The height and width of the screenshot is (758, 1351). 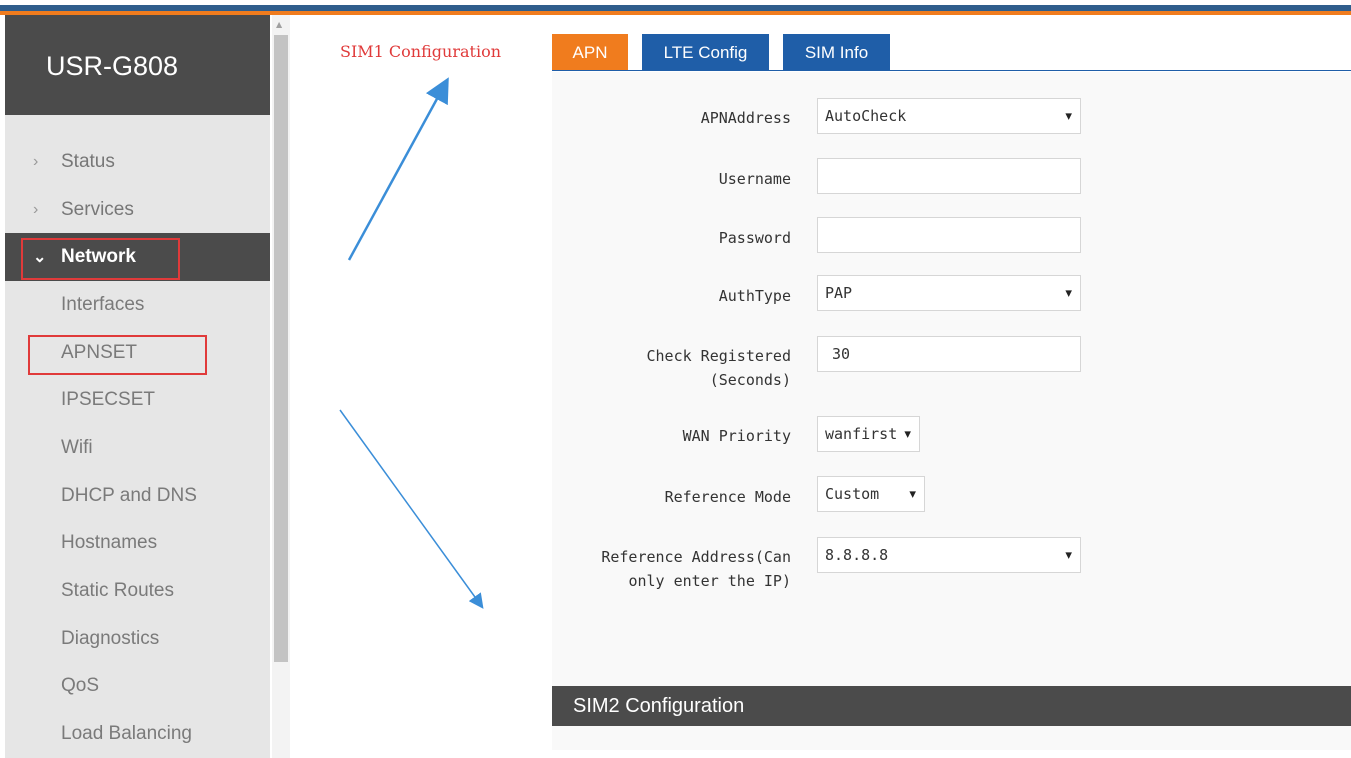 I want to click on reference-address-select: 8.8.8.8 ▼, so click(x=949, y=555).